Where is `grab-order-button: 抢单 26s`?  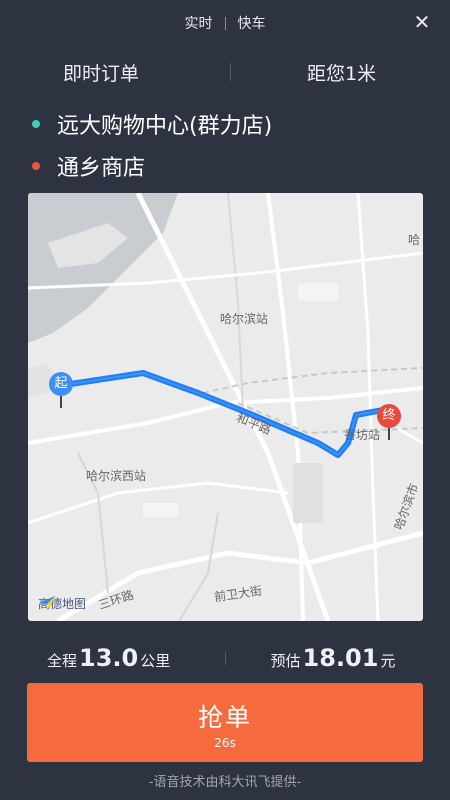
grab-order-button: 抢单 26s is located at coordinates (225, 722).